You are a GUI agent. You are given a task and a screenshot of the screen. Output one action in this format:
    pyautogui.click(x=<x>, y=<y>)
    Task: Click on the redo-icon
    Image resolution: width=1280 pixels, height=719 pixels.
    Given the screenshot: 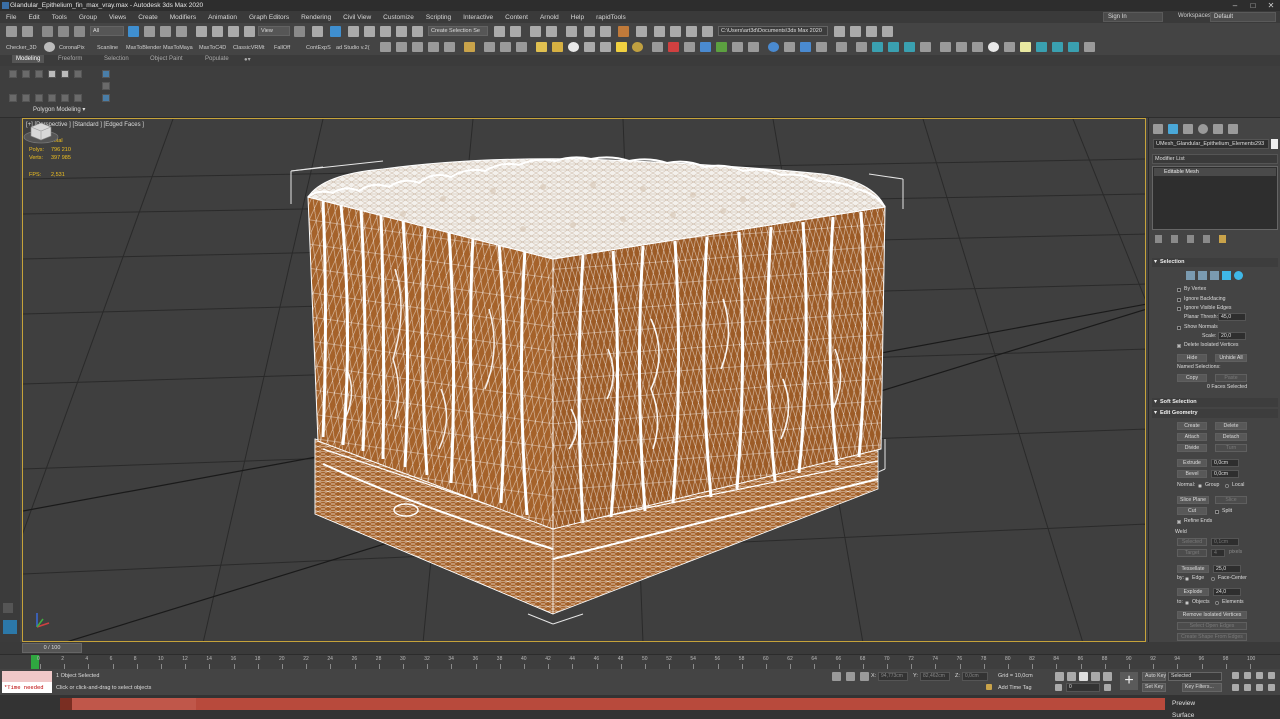 What is the action you would take?
    pyautogui.click(x=27, y=31)
    